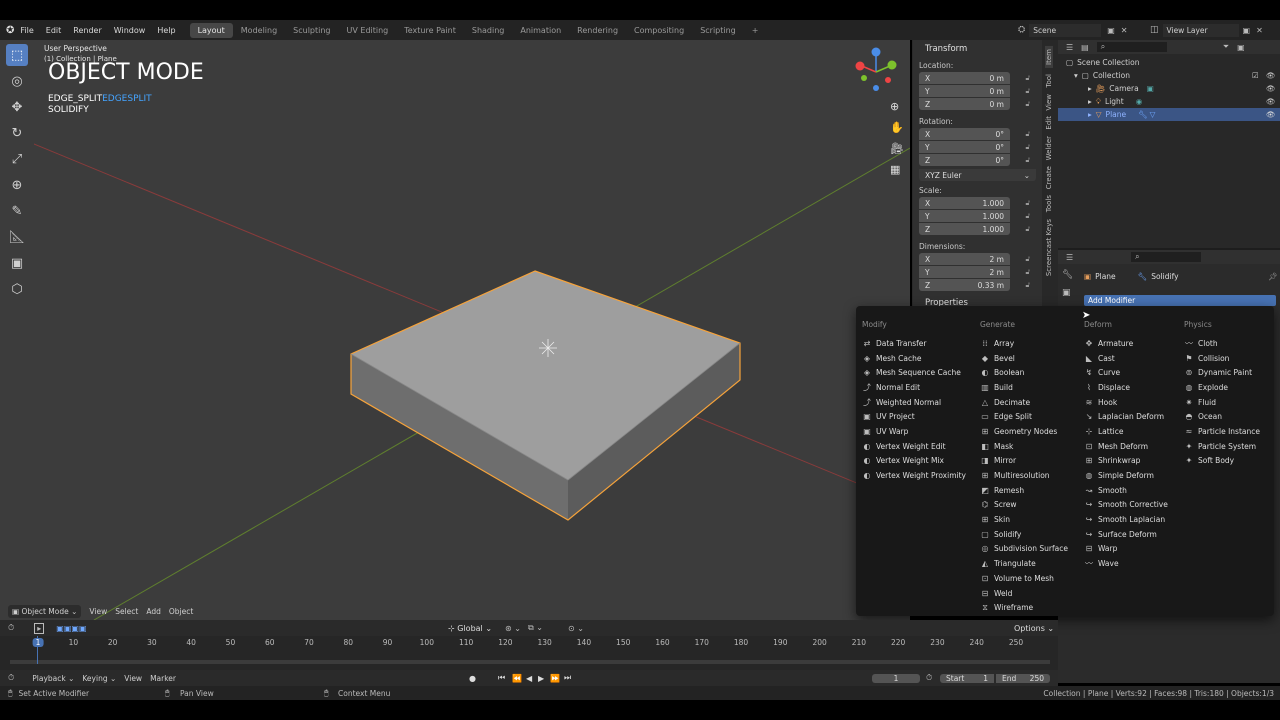 The height and width of the screenshot is (720, 1280). What do you see at coordinates (915, 387) in the screenshot?
I see `modifier-item-normal-edit: ⤴ Normal Edit` at bounding box center [915, 387].